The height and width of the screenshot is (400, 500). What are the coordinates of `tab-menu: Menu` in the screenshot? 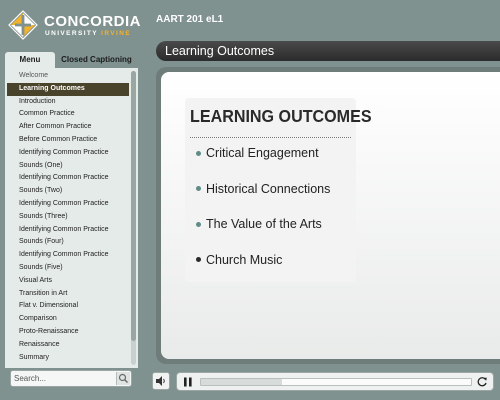 It's located at (30, 60).